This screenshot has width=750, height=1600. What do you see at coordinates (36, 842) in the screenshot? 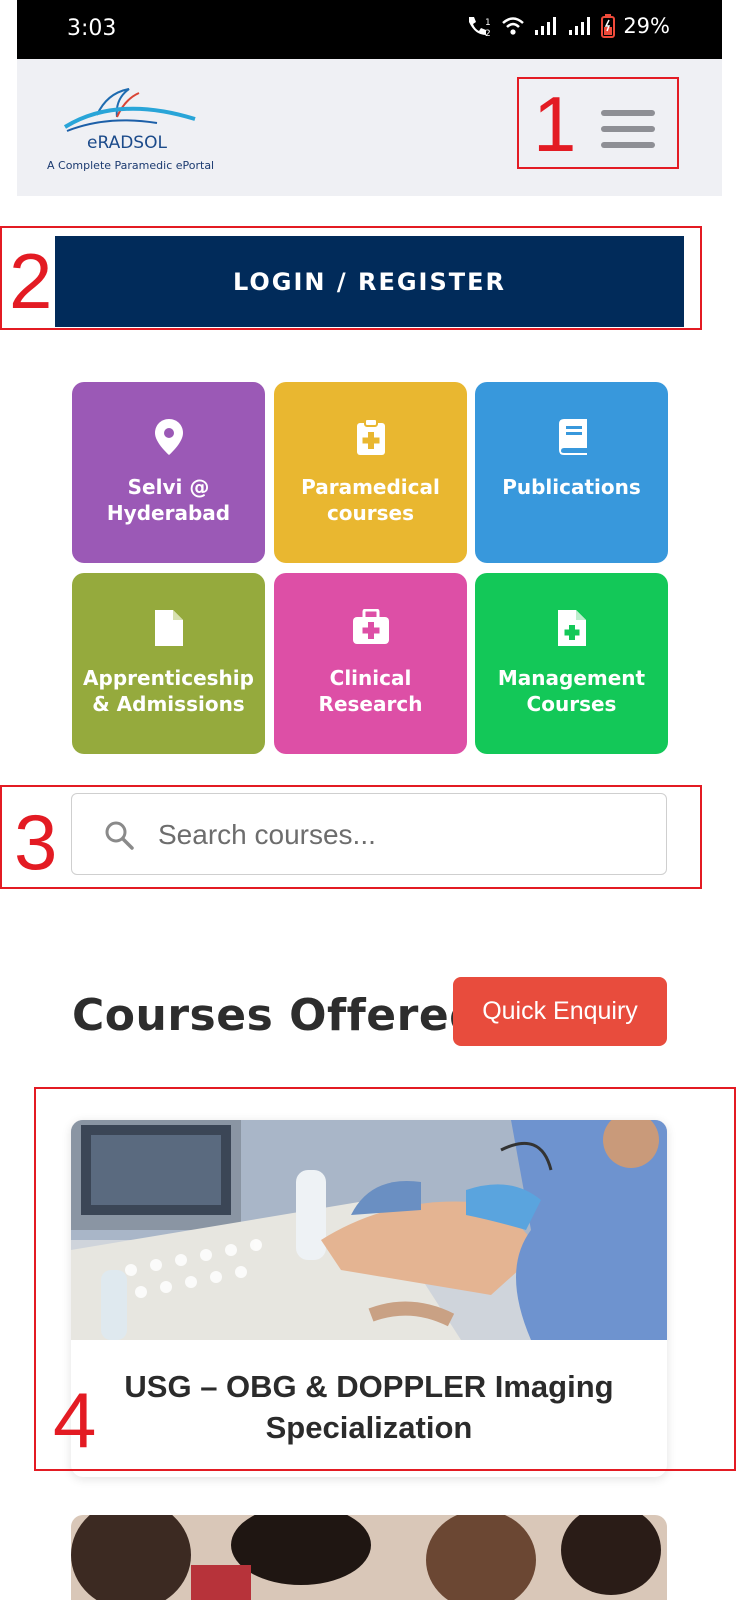
I see `annotation-label: 3` at bounding box center [36, 842].